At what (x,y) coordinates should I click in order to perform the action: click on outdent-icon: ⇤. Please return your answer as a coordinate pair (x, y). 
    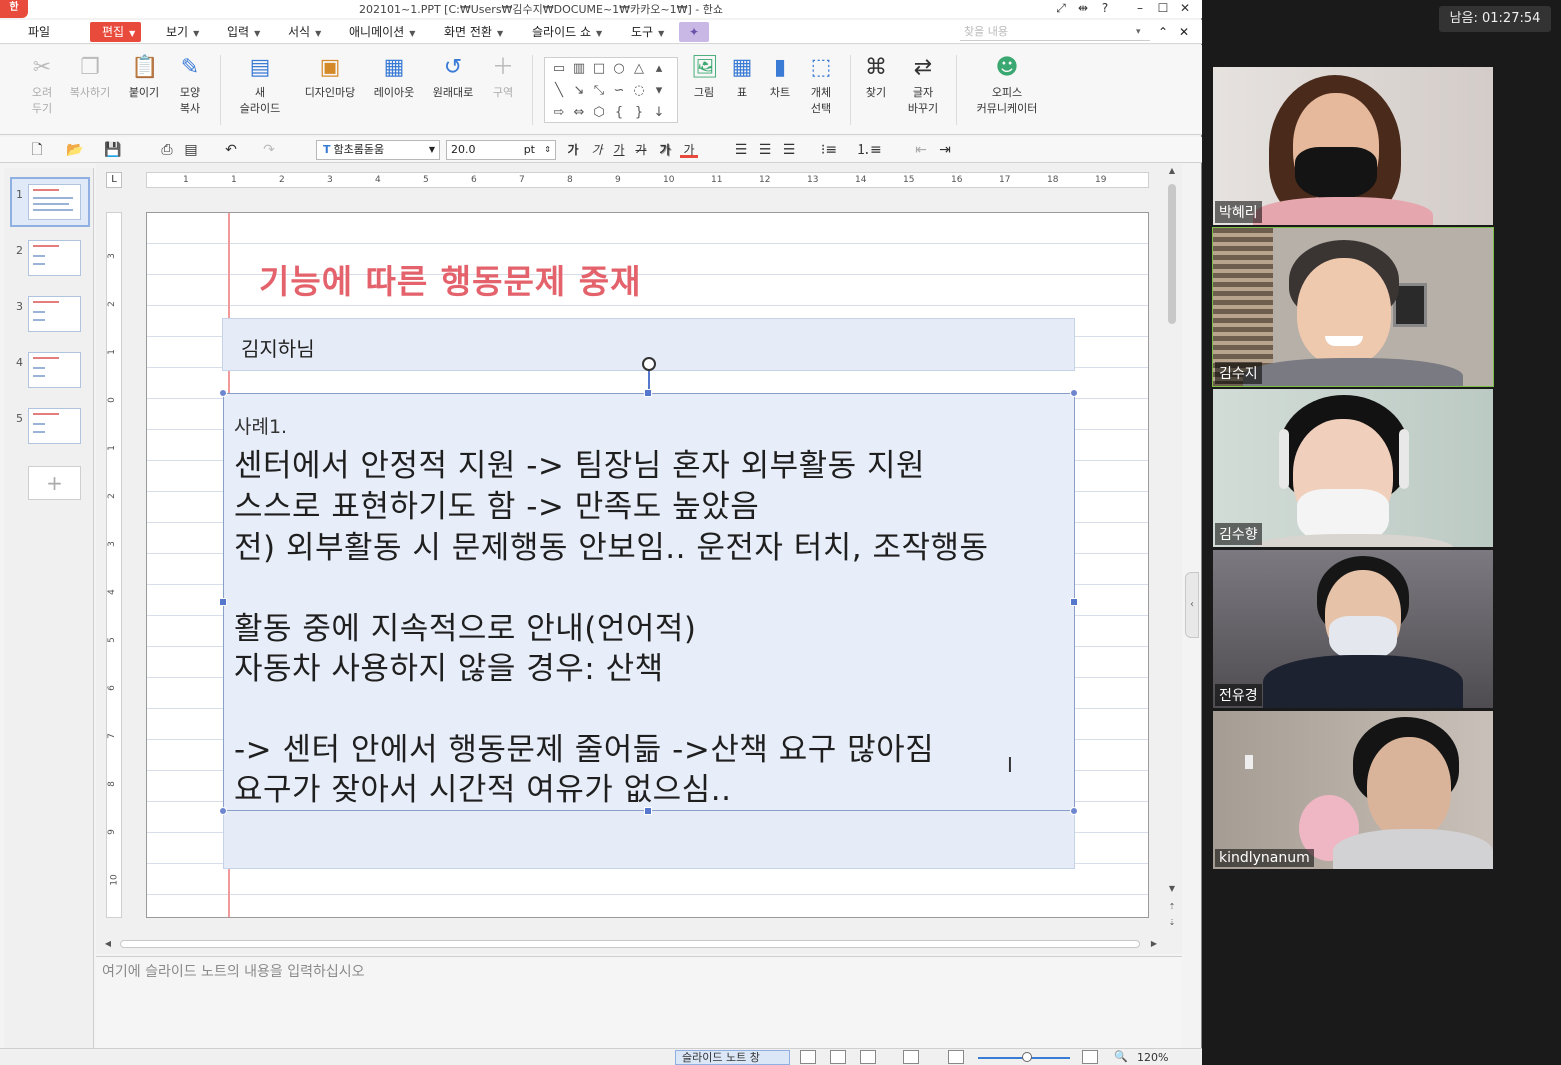
    Looking at the image, I should click on (921, 150).